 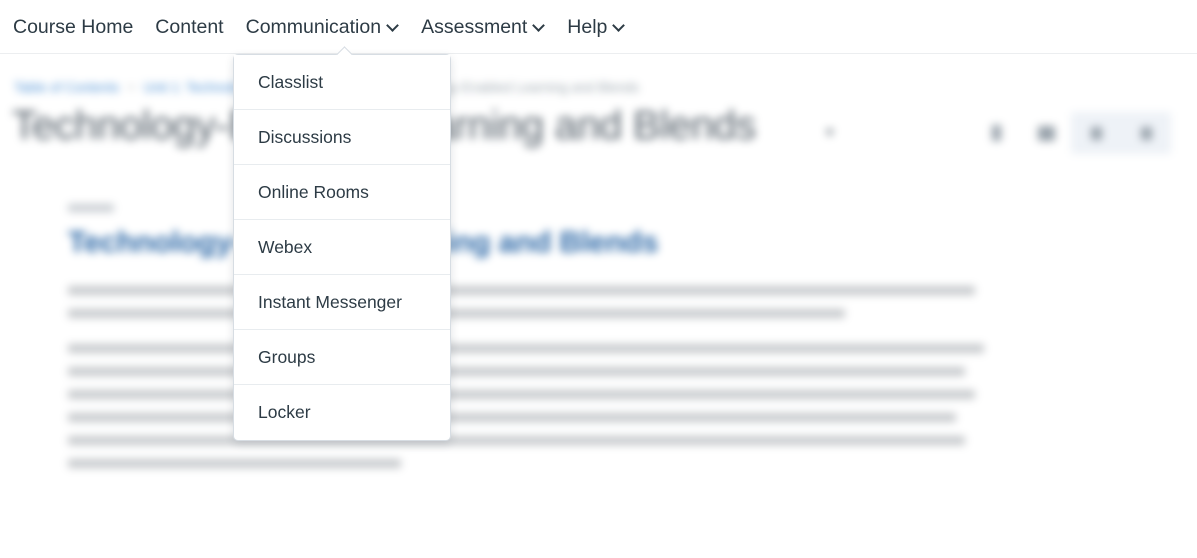 I want to click on dropdown-pointer-arrow, so click(x=344, y=50).